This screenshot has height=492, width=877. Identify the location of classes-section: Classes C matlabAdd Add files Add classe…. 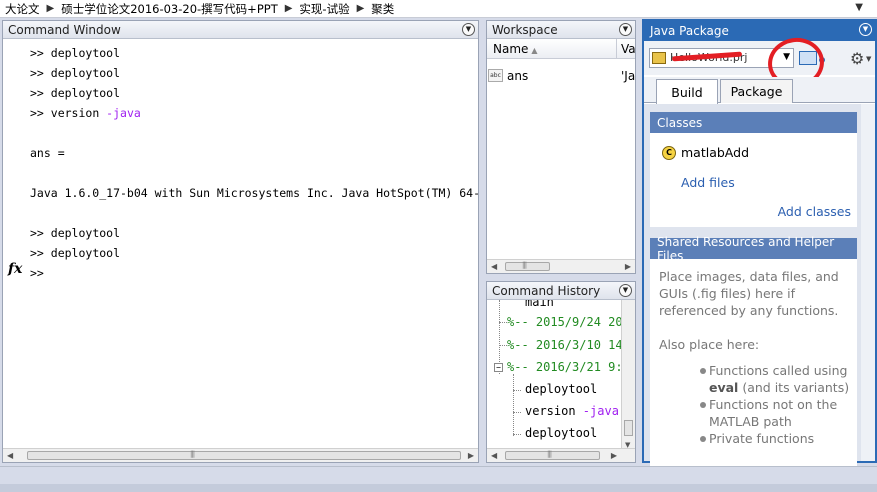
(753, 169).